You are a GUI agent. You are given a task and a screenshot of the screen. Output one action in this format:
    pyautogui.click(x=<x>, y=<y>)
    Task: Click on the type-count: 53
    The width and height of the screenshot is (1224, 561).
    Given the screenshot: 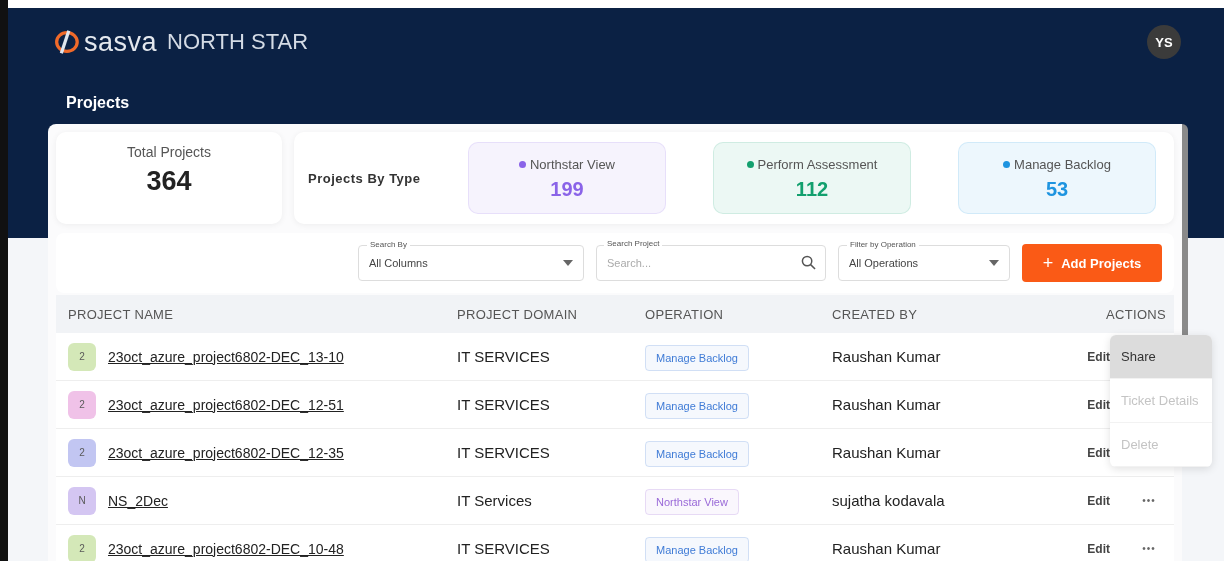 What is the action you would take?
    pyautogui.click(x=1057, y=189)
    